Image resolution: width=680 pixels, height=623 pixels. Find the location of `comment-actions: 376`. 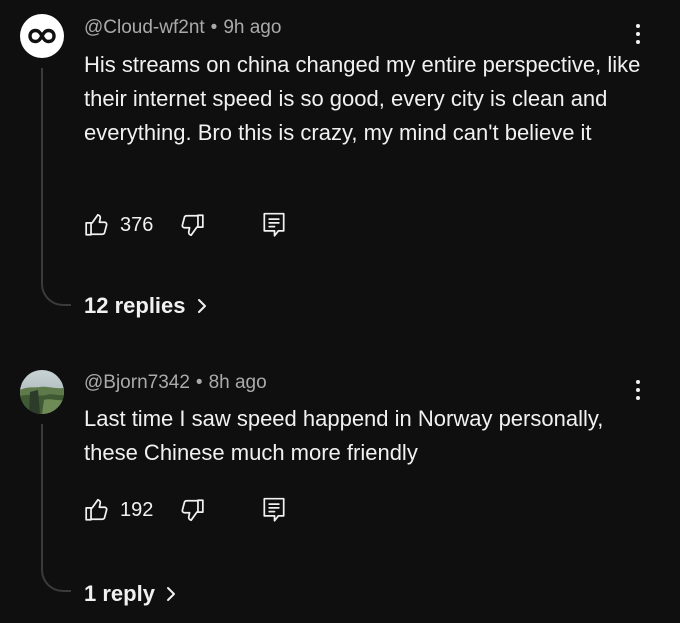

comment-actions: 376 is located at coordinates (185, 225).